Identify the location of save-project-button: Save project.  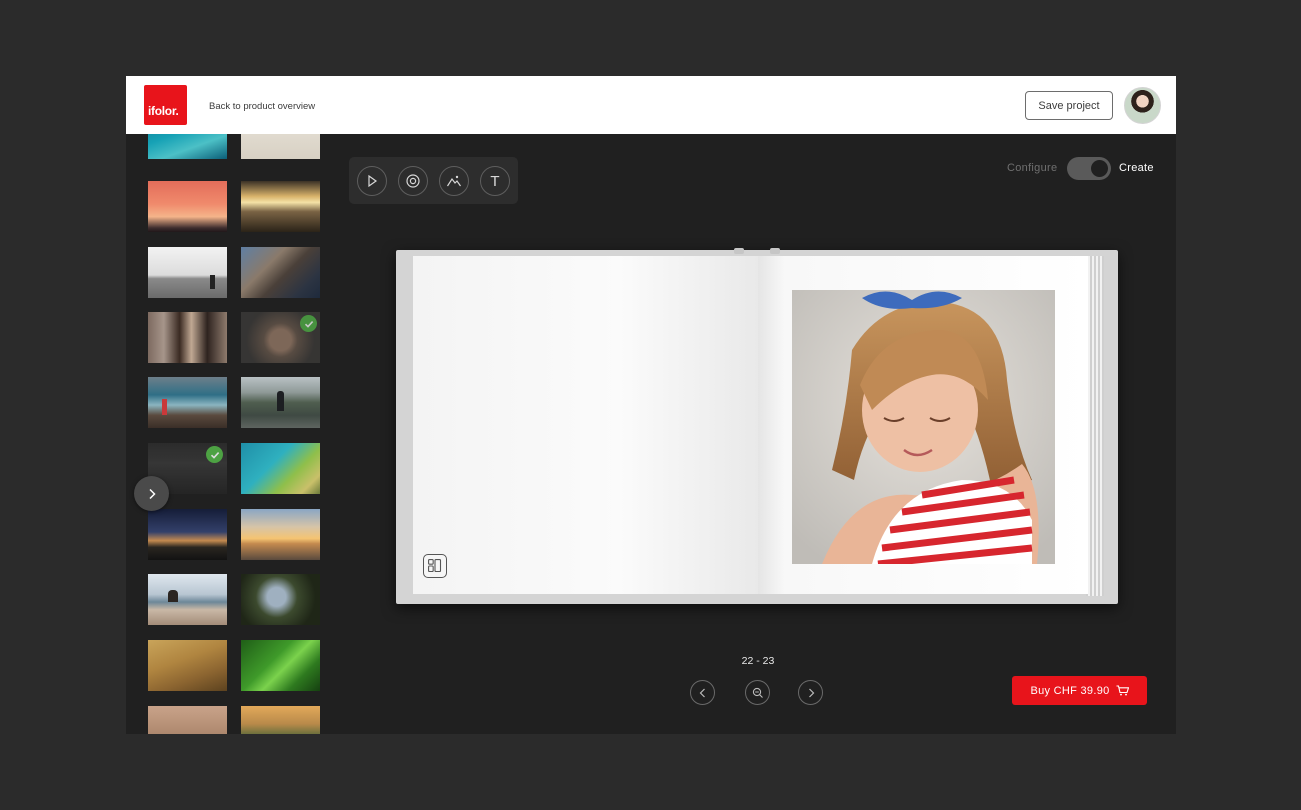
(1069, 105).